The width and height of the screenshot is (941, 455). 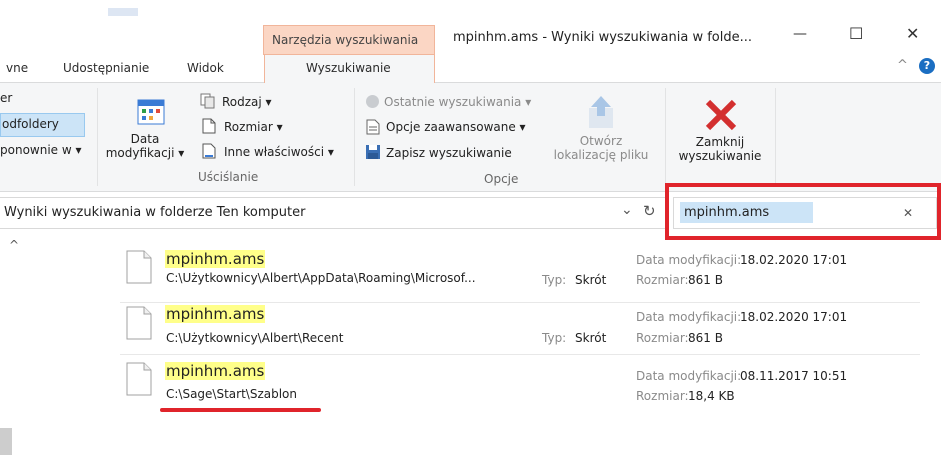 What do you see at coordinates (209, 151) in the screenshot?
I see `other-properties-icon` at bounding box center [209, 151].